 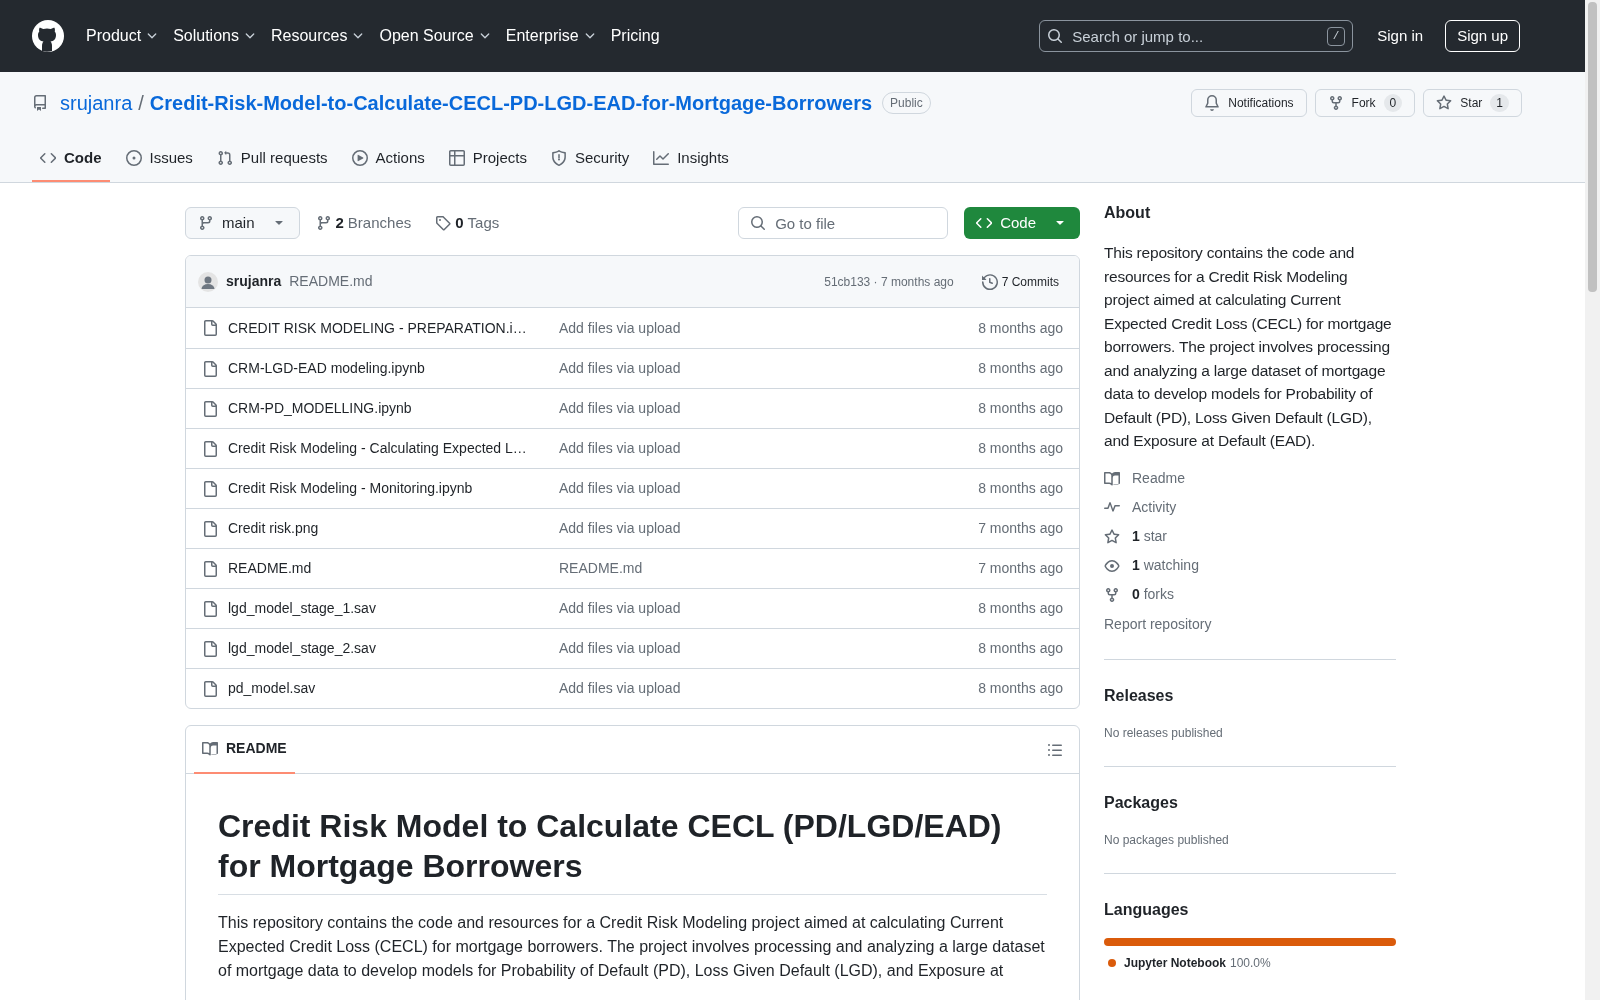 I want to click on about-link: 1 star, so click(x=1250, y=536).